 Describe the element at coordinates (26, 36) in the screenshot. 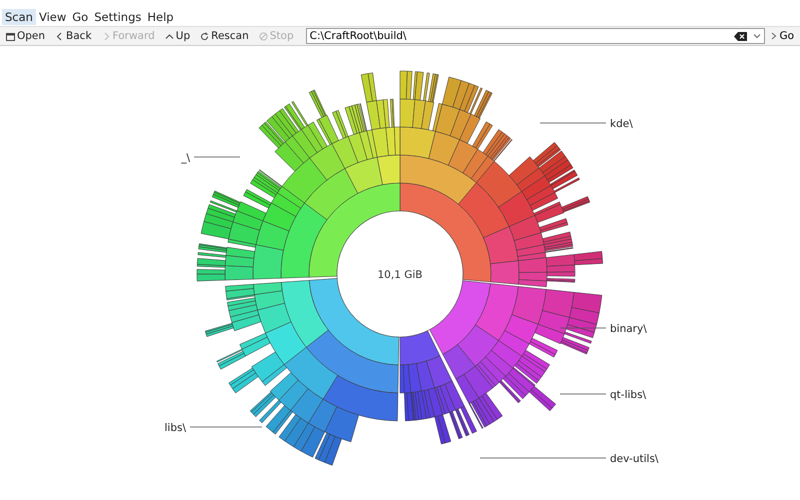

I see `toolbar-button: Open` at that location.